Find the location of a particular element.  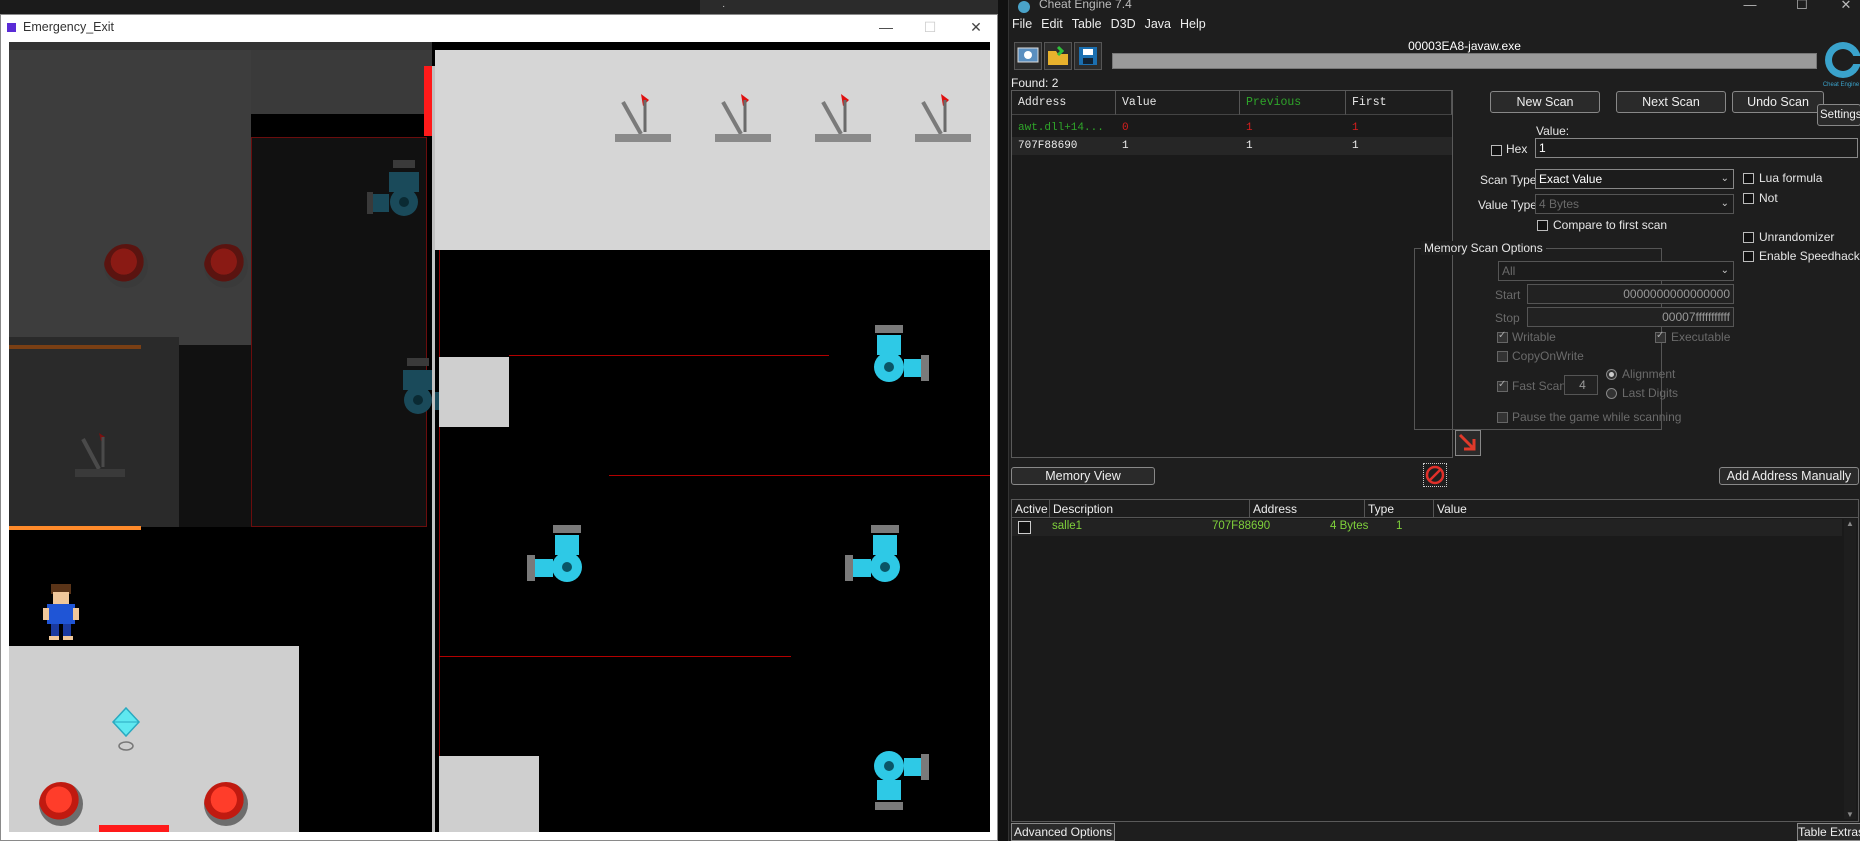

pause-game-checkbox is located at coordinates (1502, 417).